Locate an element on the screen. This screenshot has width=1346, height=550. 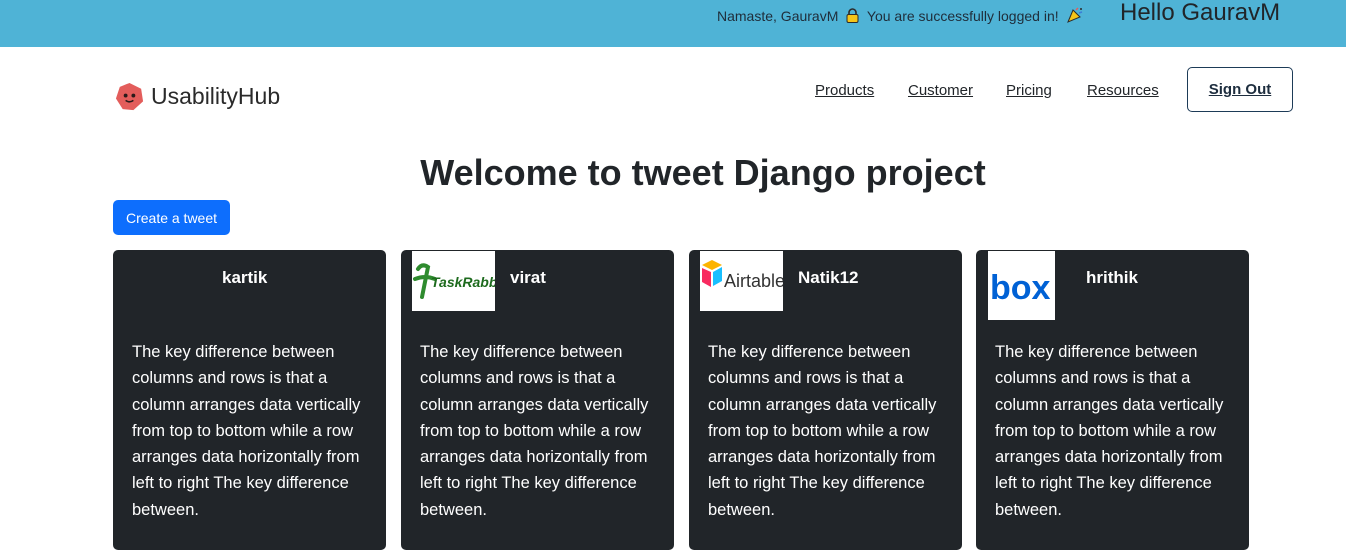
greeting-prefix: Namaste, GauravM is located at coordinates (778, 16).